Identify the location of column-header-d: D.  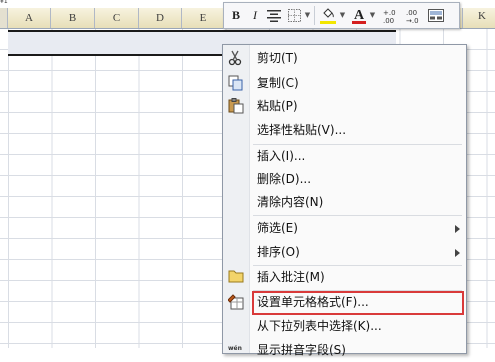
(160, 18).